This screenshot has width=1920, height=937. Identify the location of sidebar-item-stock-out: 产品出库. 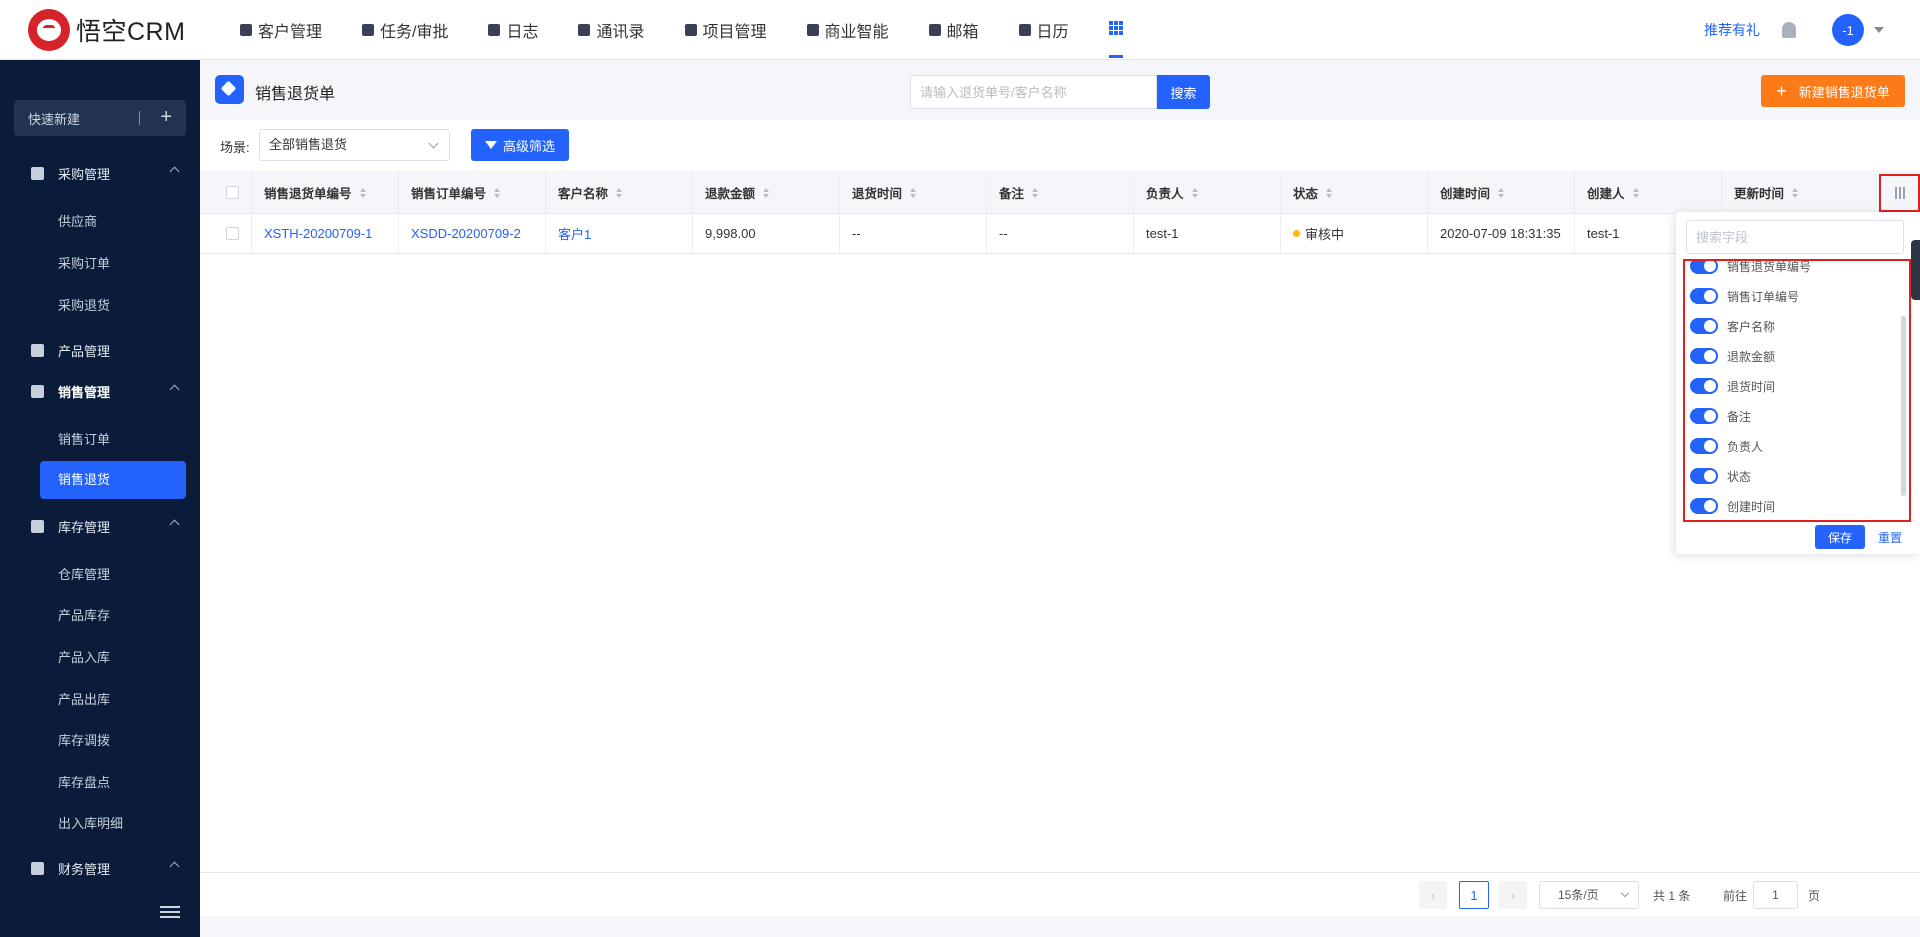
(84, 698).